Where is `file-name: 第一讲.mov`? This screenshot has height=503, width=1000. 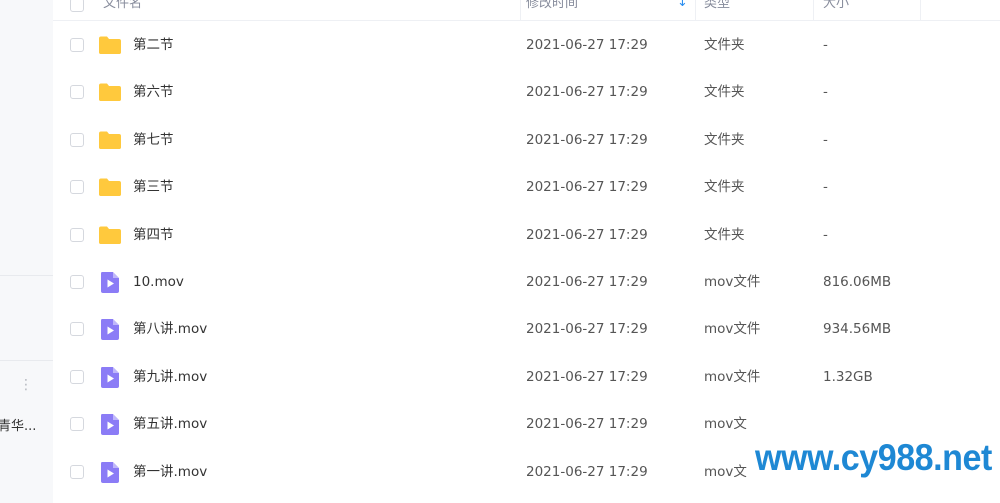
file-name: 第一讲.mov is located at coordinates (170, 472).